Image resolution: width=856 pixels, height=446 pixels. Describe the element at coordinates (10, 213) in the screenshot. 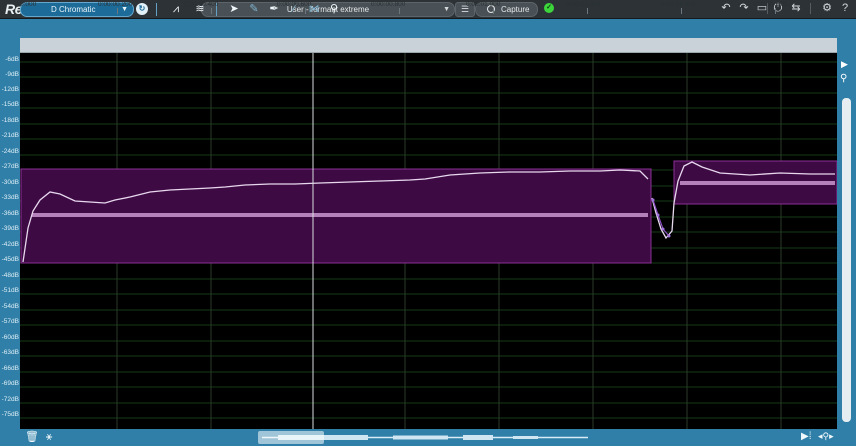

I see `level-label: -36dB` at that location.